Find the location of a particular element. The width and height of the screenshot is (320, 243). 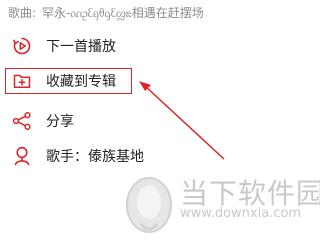

watermark-logo-icon is located at coordinates (149, 205).